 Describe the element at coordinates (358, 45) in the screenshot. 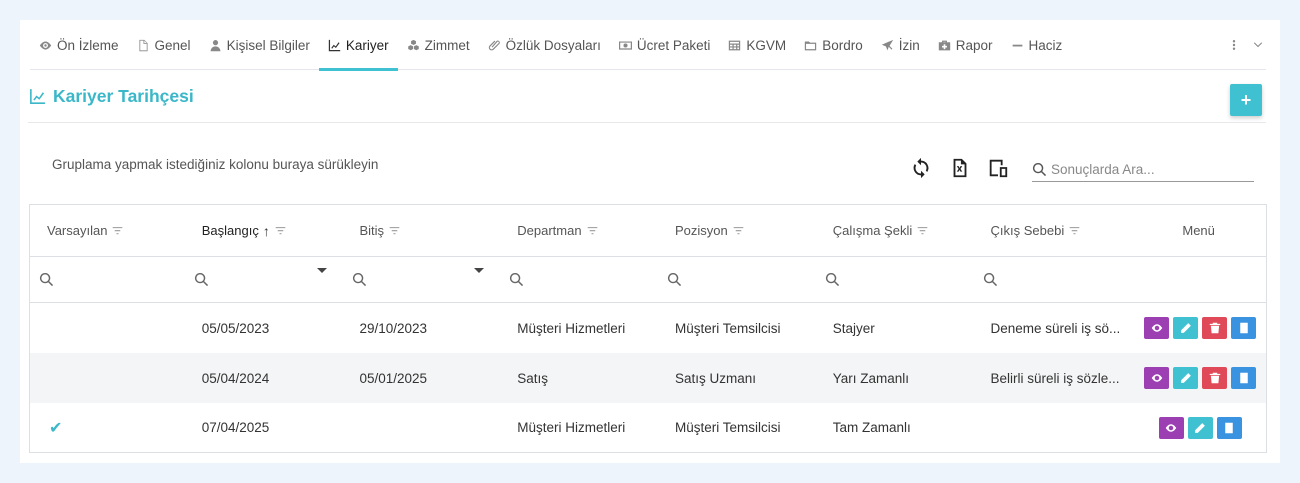

I see `tab-career: Kariyer` at that location.